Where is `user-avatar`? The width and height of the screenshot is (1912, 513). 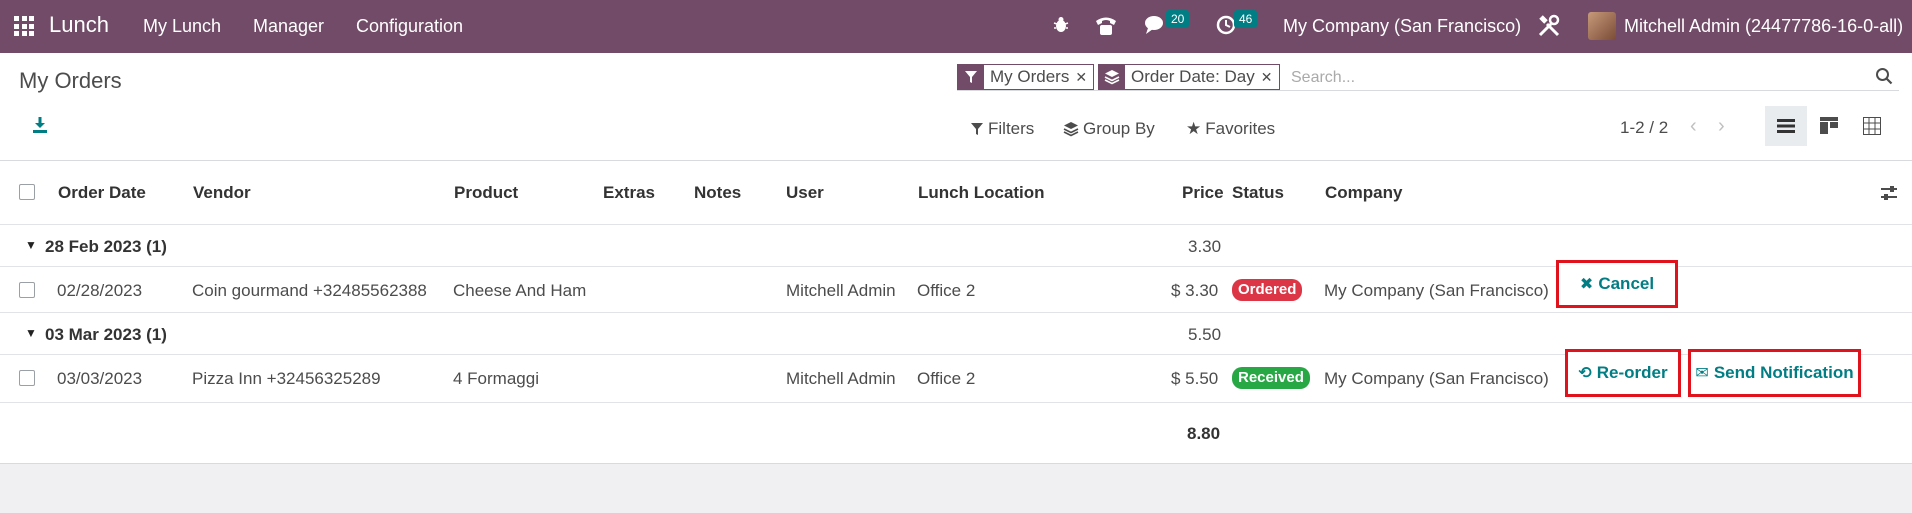
user-avatar is located at coordinates (1602, 26).